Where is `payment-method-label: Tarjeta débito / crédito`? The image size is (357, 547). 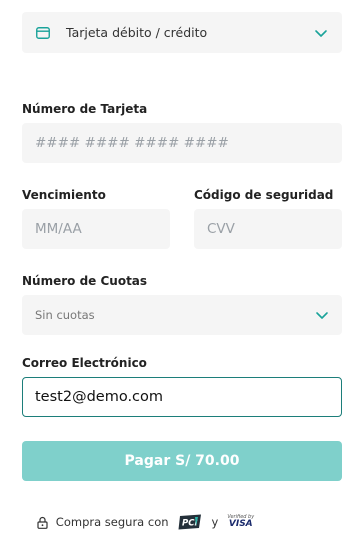
payment-method-label: Tarjeta débito / crédito is located at coordinates (137, 32).